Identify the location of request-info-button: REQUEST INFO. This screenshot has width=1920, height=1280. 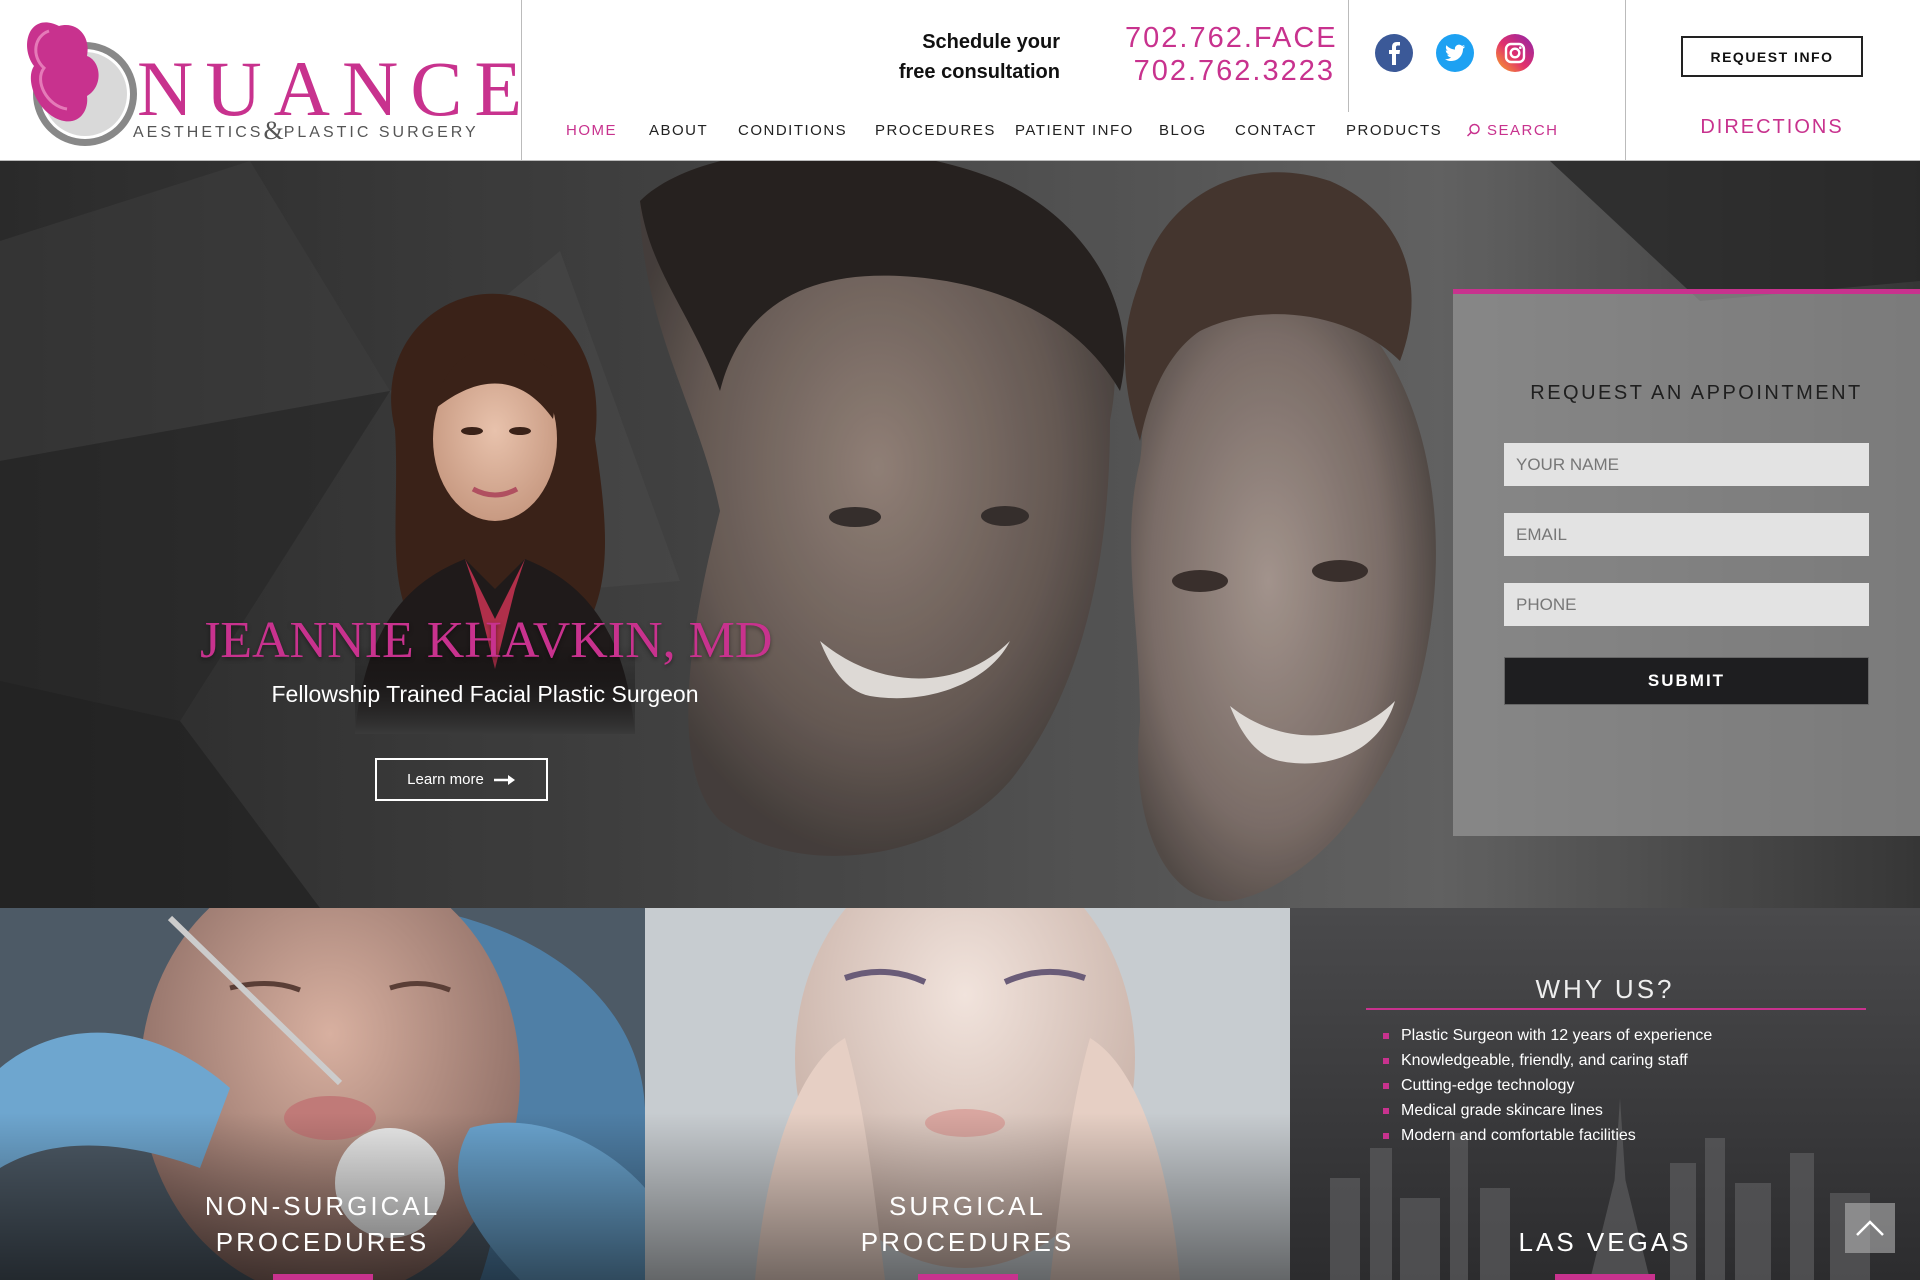
(1772, 56).